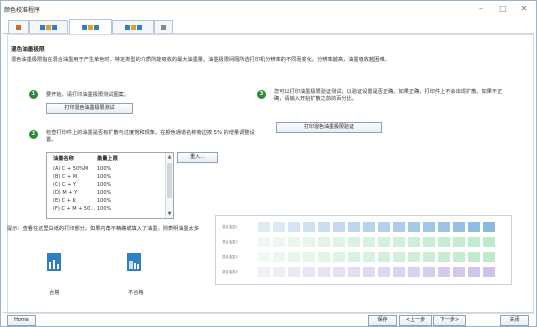 Image resolution: width=537 pixels, height=327 pixels. Describe the element at coordinates (107, 159) in the screenshot. I see `column-header-limit: 墨量上限` at that location.